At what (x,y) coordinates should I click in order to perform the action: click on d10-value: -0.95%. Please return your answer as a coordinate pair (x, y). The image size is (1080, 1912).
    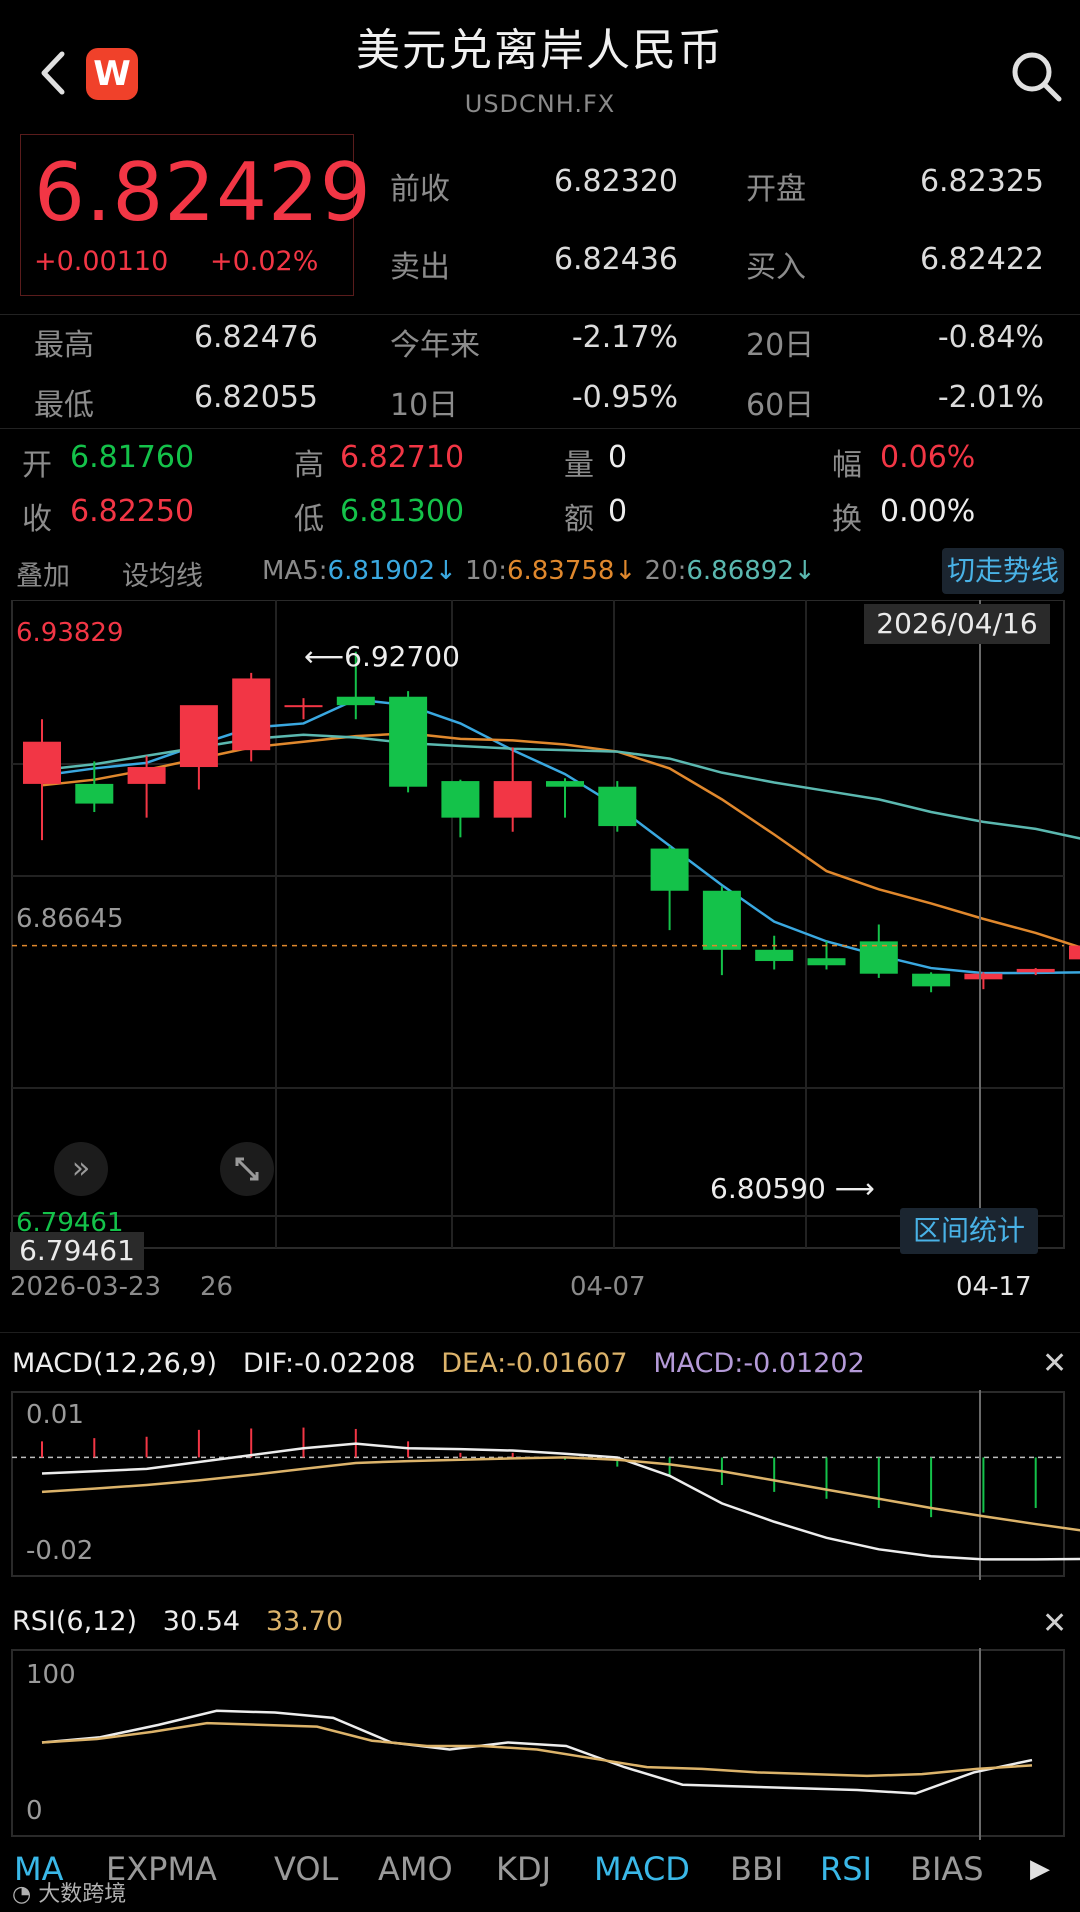
    Looking at the image, I should click on (624, 397).